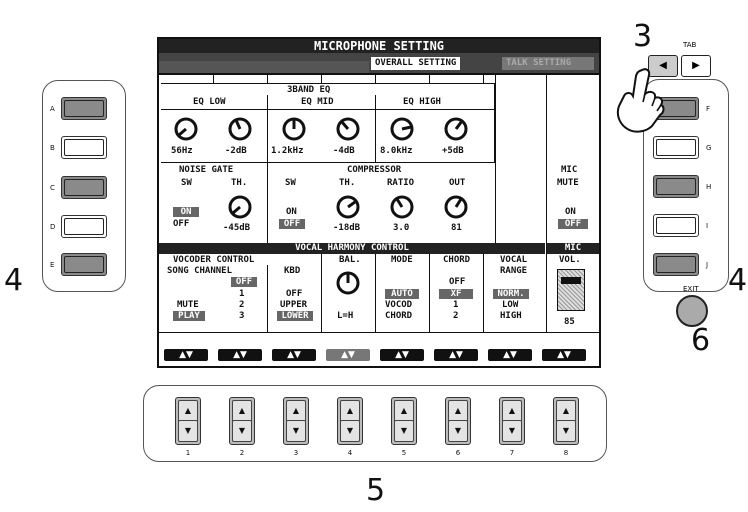 The height and width of the screenshot is (512, 748). What do you see at coordinates (189, 316) in the screenshot?
I see `song-play-option: PLAY` at bounding box center [189, 316].